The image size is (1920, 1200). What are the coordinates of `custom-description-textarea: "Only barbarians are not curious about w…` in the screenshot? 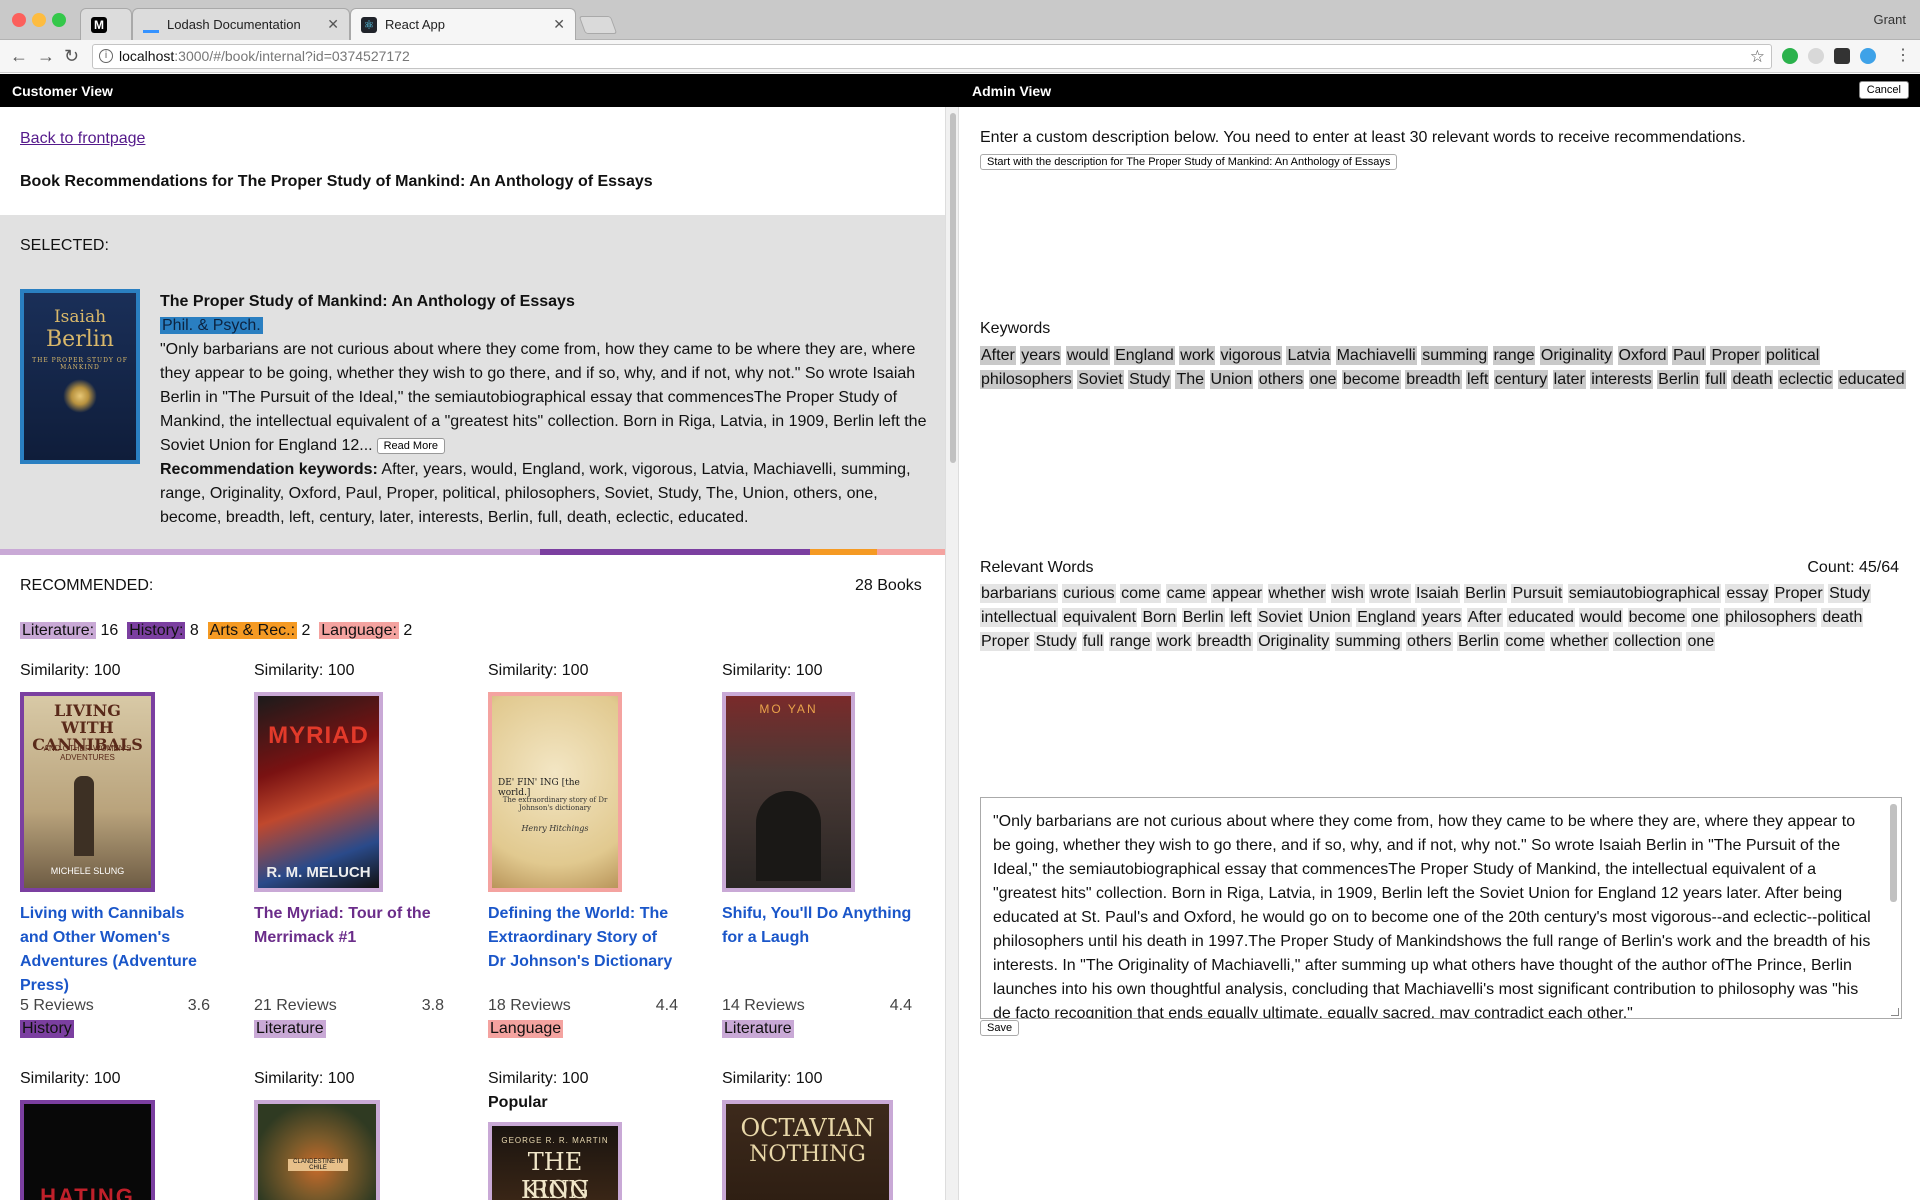 It's located at (1441, 908).